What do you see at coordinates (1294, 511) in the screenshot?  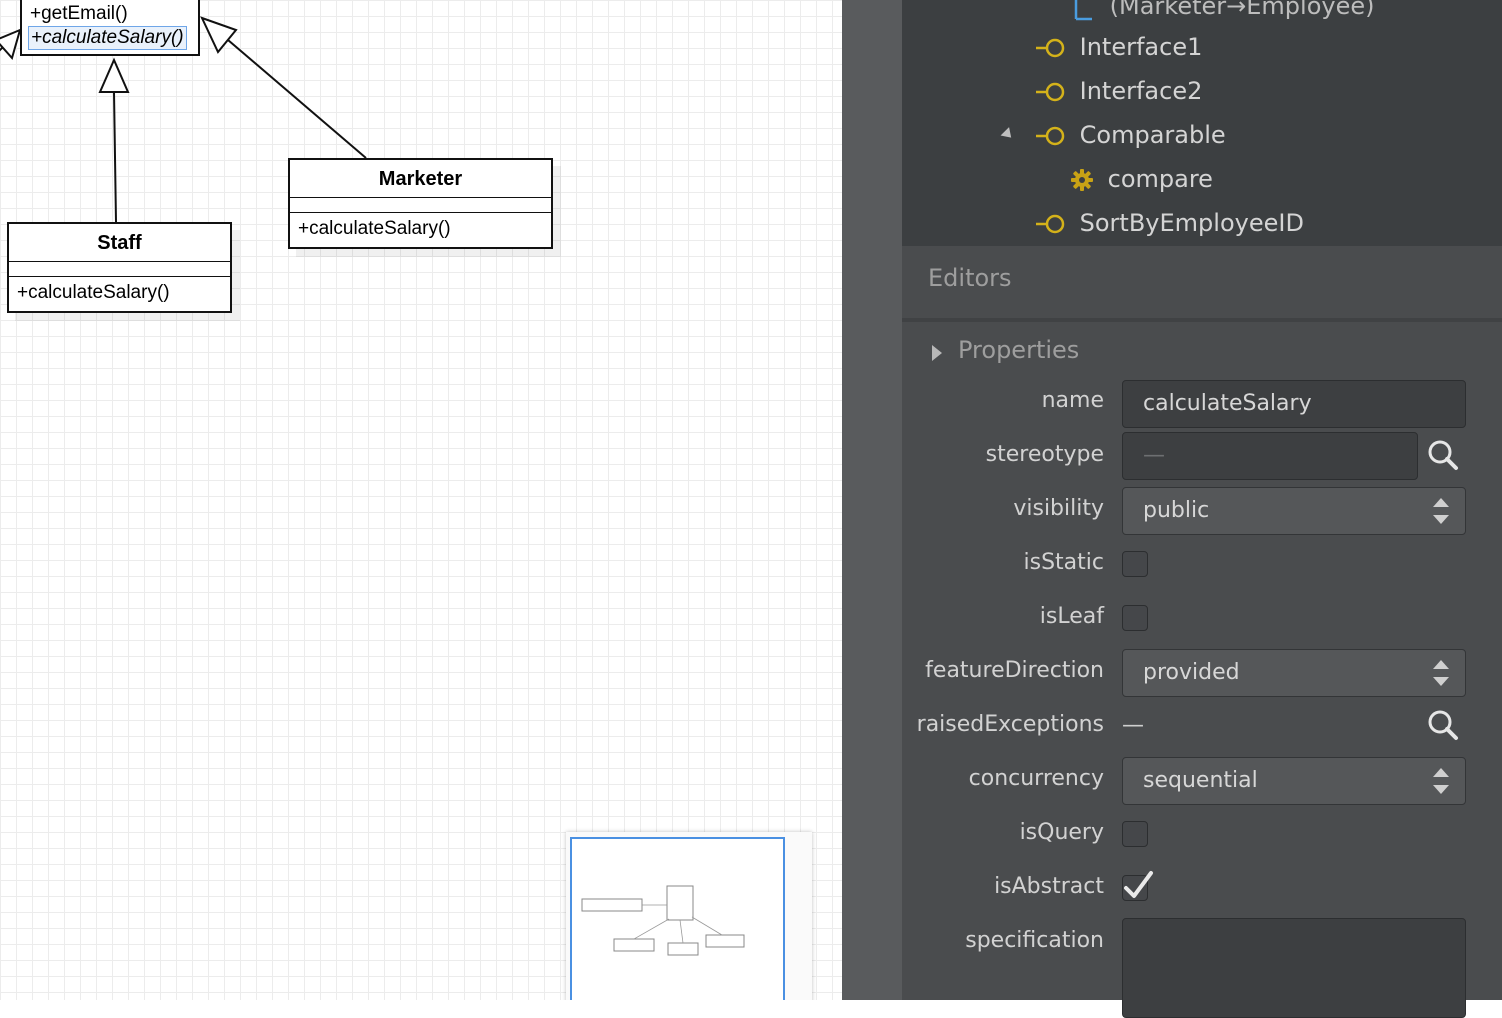 I see `visibility-select: public` at bounding box center [1294, 511].